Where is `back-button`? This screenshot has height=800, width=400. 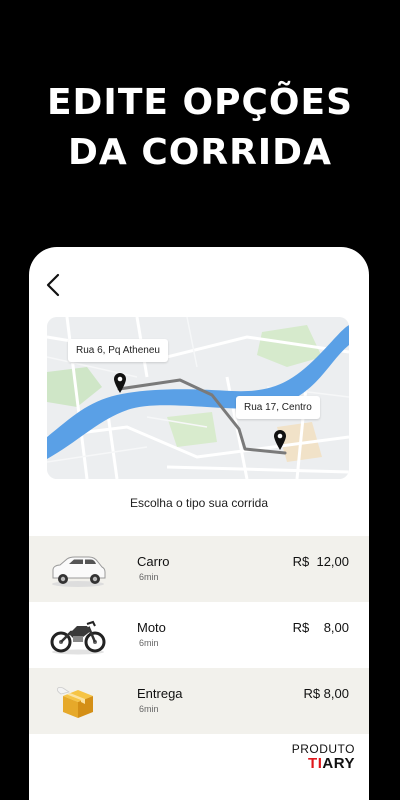
back-button is located at coordinates (53, 285).